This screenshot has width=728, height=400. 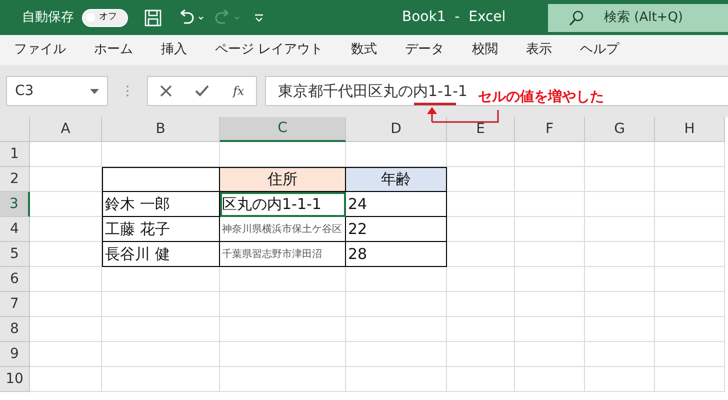 What do you see at coordinates (48, 17) in the screenshot?
I see `autosave-label: 自動保存` at bounding box center [48, 17].